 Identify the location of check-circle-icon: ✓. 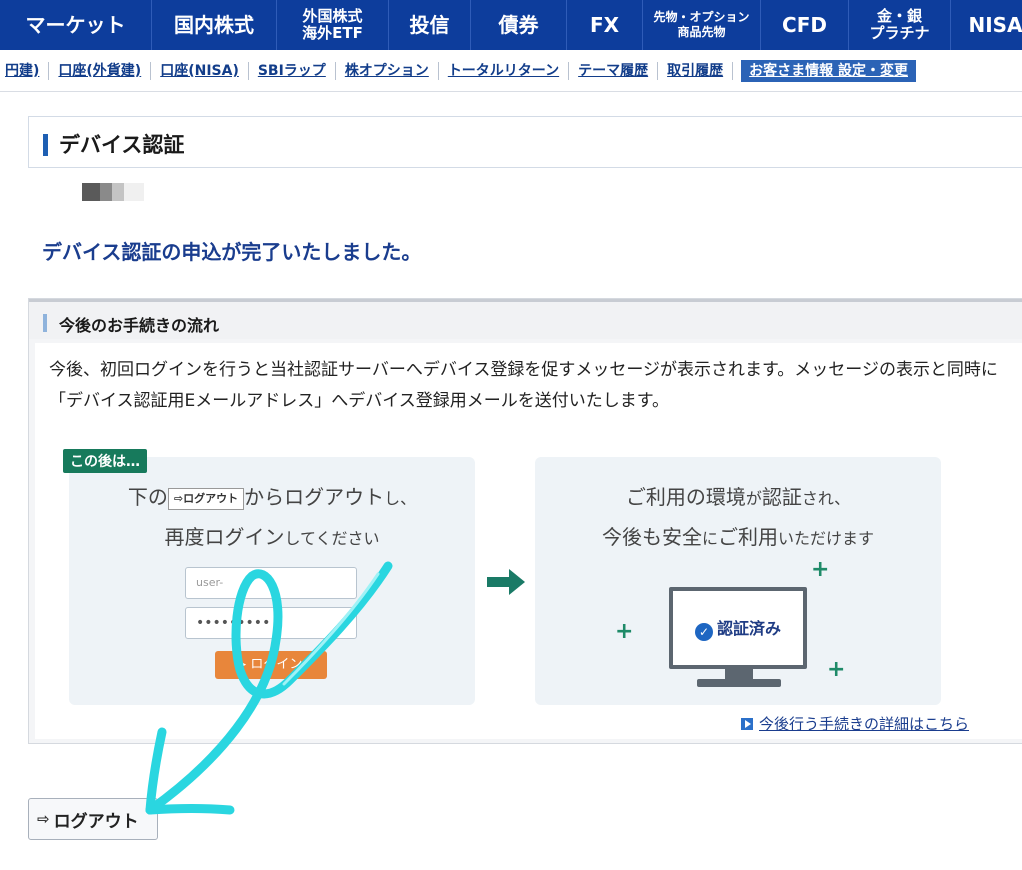
(703, 632).